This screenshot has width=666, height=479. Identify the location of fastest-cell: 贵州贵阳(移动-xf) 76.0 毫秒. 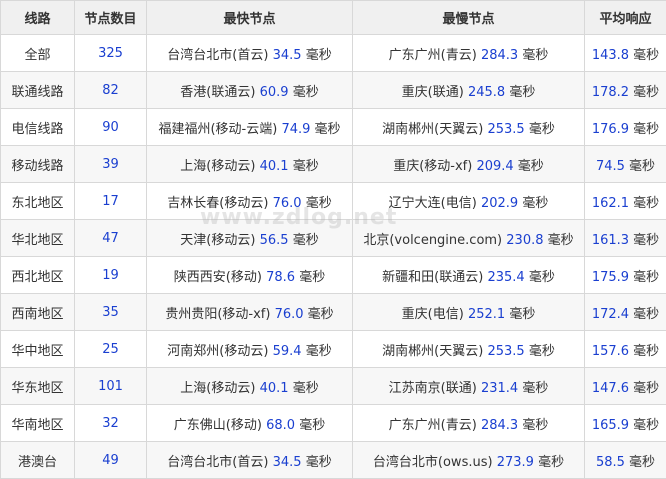
(250, 312).